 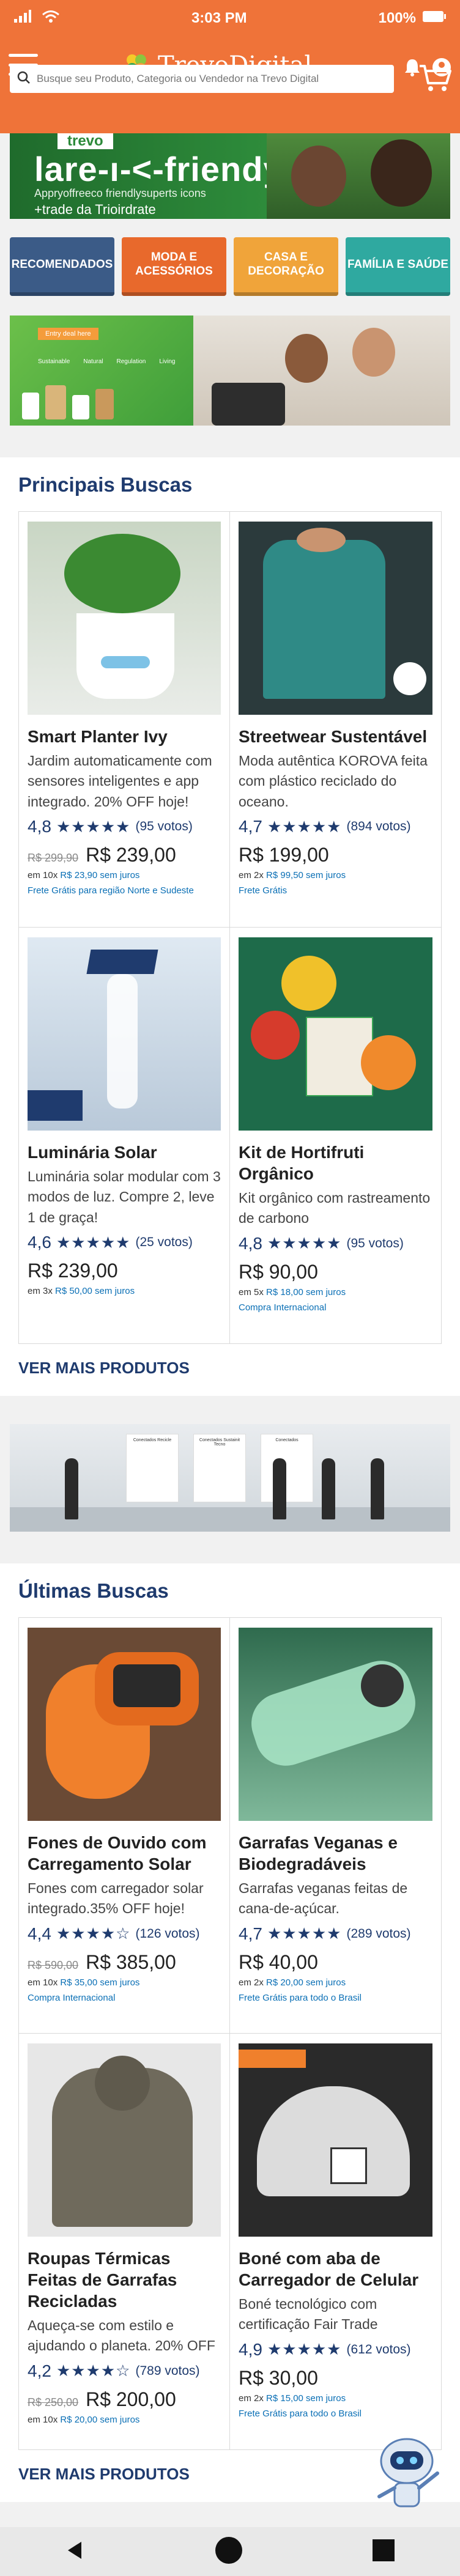 What do you see at coordinates (53, 2402) in the screenshot?
I see `old-price: R$ 250,00` at bounding box center [53, 2402].